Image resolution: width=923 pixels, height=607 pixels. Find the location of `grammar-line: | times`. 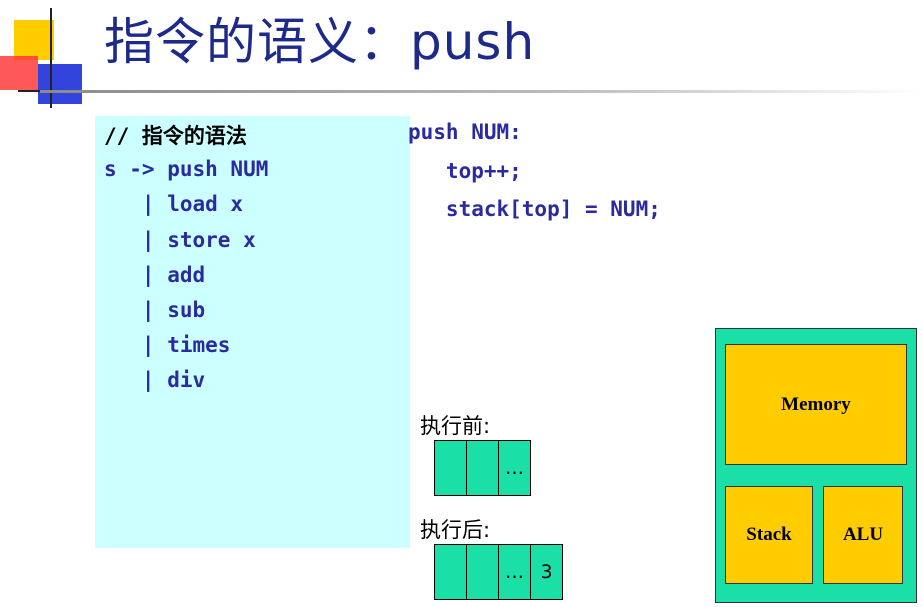

grammar-line: | times is located at coordinates (167, 345).